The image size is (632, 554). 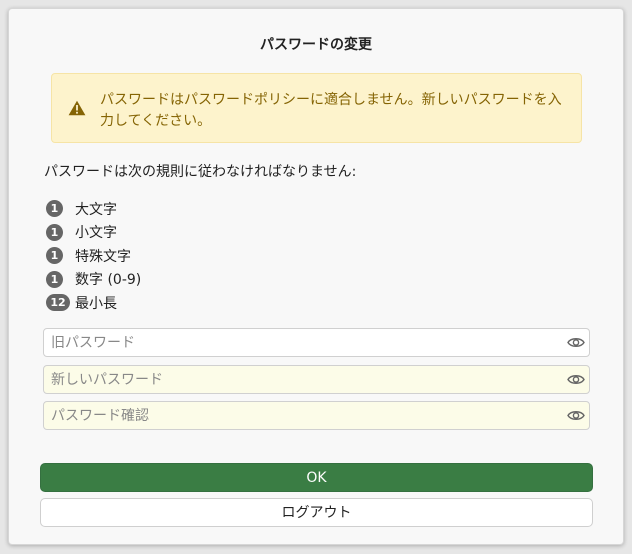 I want to click on rule-lowercase: 1 小文字, so click(x=93, y=233).